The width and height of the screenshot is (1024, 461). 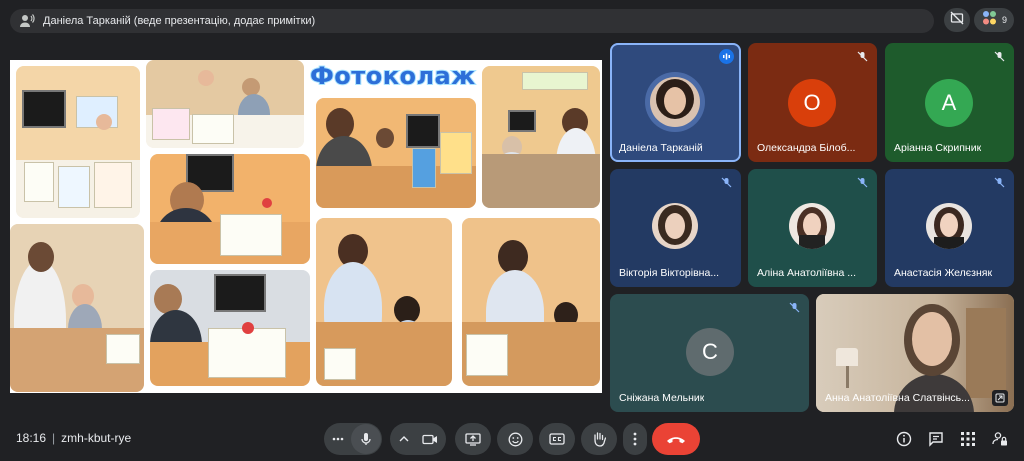 I want to click on participant-tile: А Аріанна Скрипник, so click(x=949, y=102).